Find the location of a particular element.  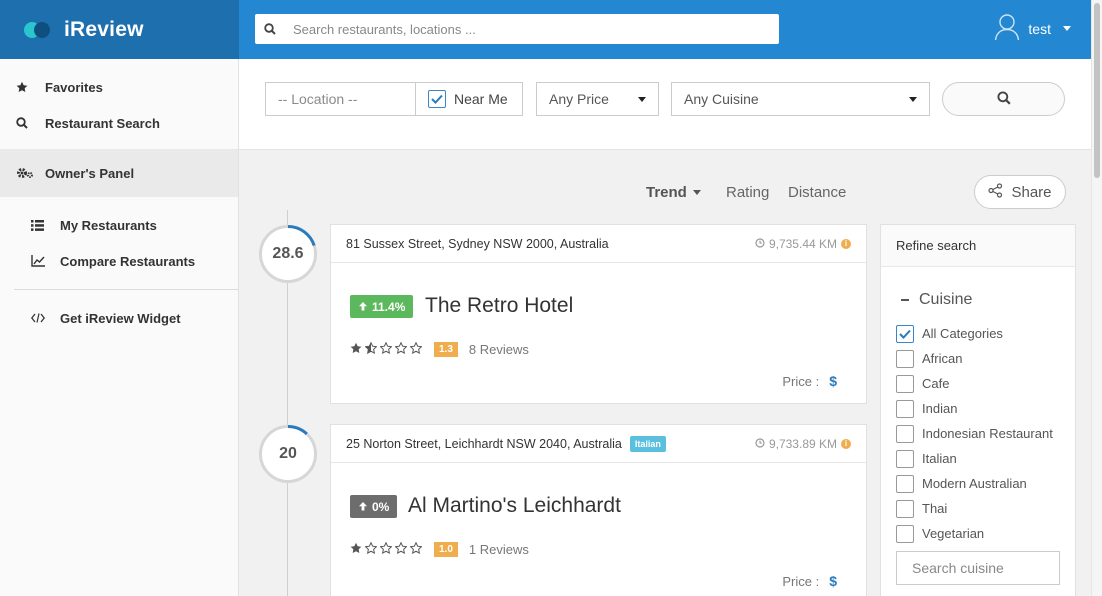

score-value: 20 is located at coordinates (288, 453).